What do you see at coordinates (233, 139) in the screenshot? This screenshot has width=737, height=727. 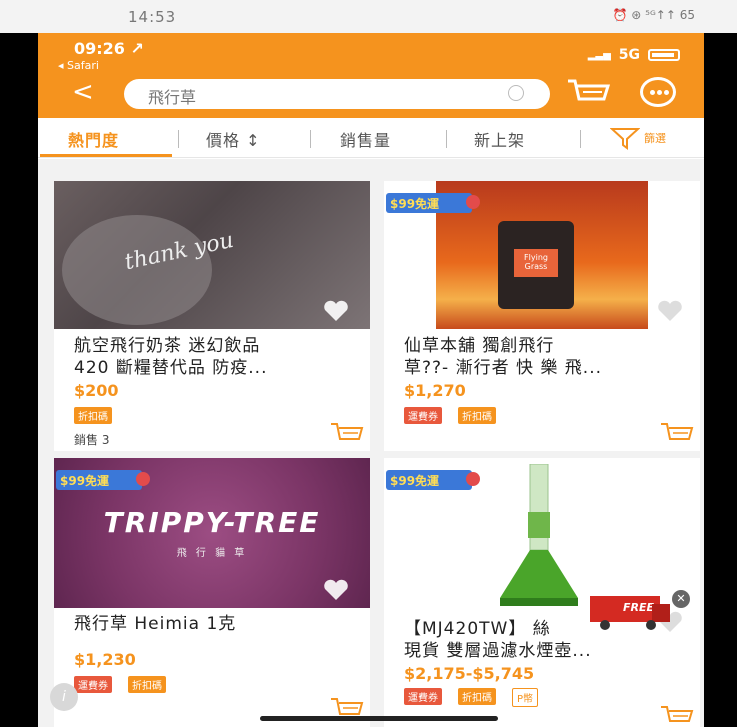 I see `tab-price: 價格 ↕` at bounding box center [233, 139].